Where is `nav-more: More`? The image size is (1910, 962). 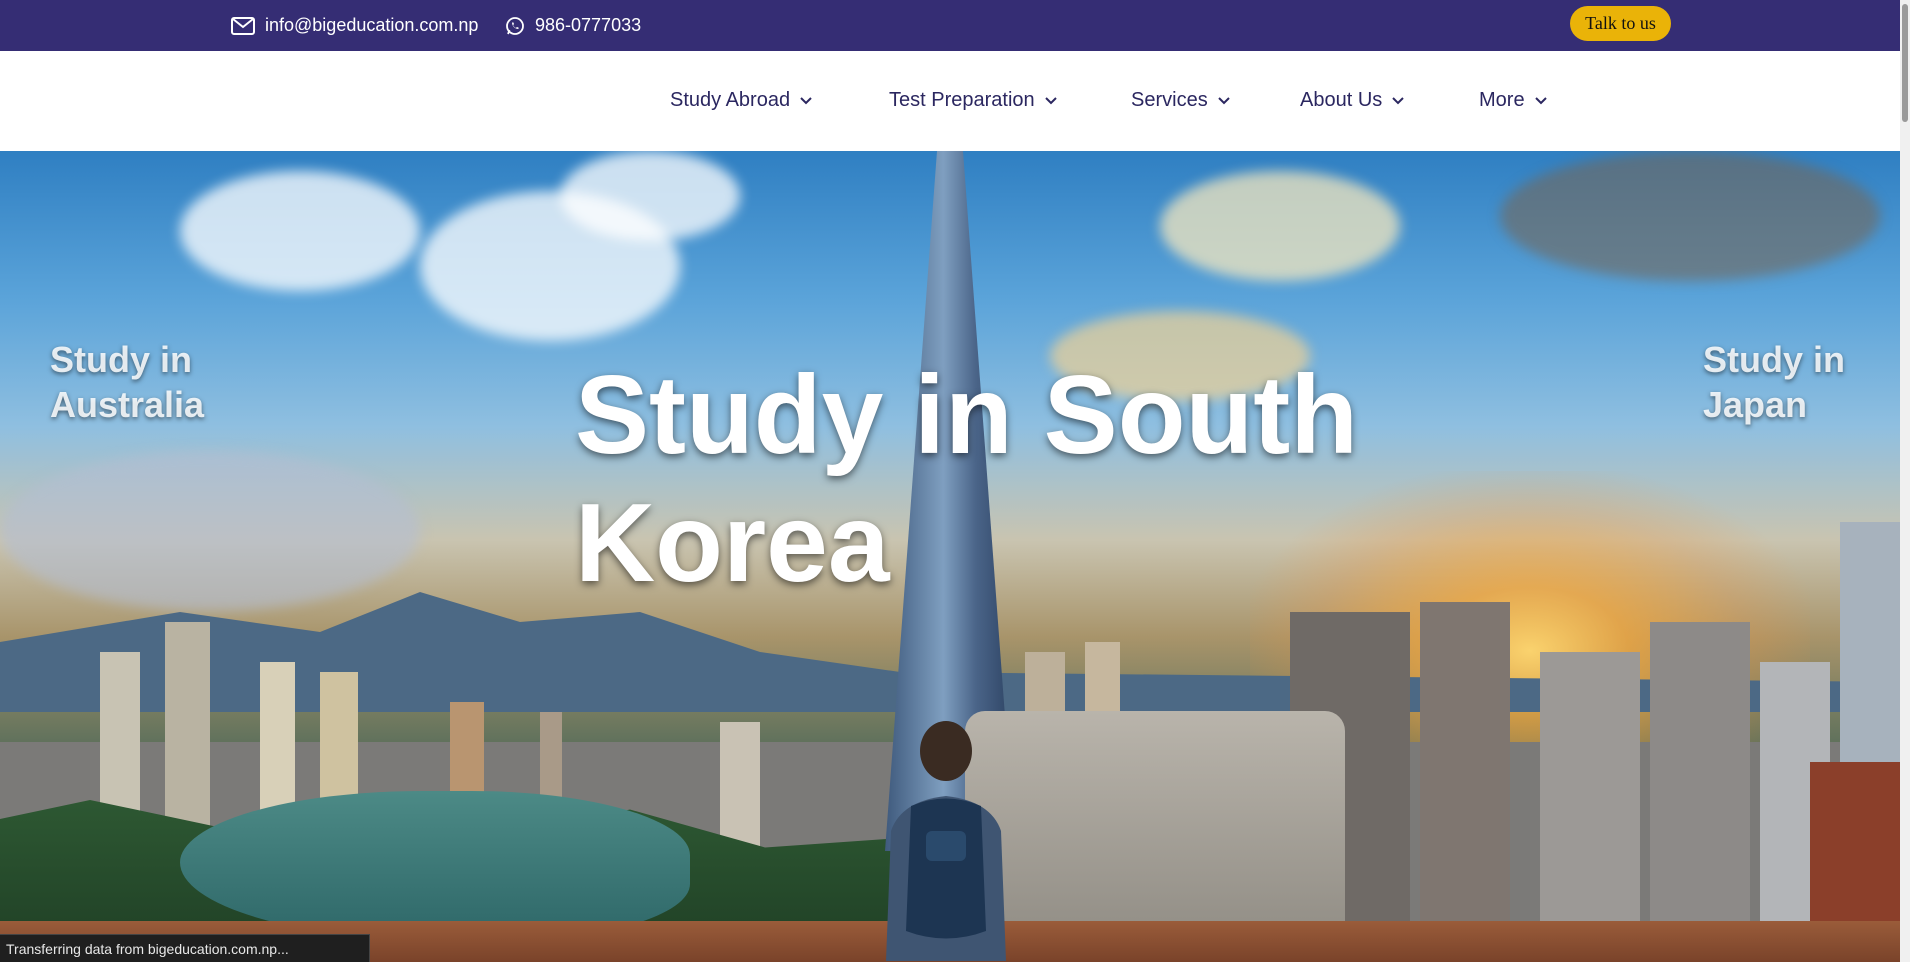 nav-more: More is located at coordinates (1513, 100).